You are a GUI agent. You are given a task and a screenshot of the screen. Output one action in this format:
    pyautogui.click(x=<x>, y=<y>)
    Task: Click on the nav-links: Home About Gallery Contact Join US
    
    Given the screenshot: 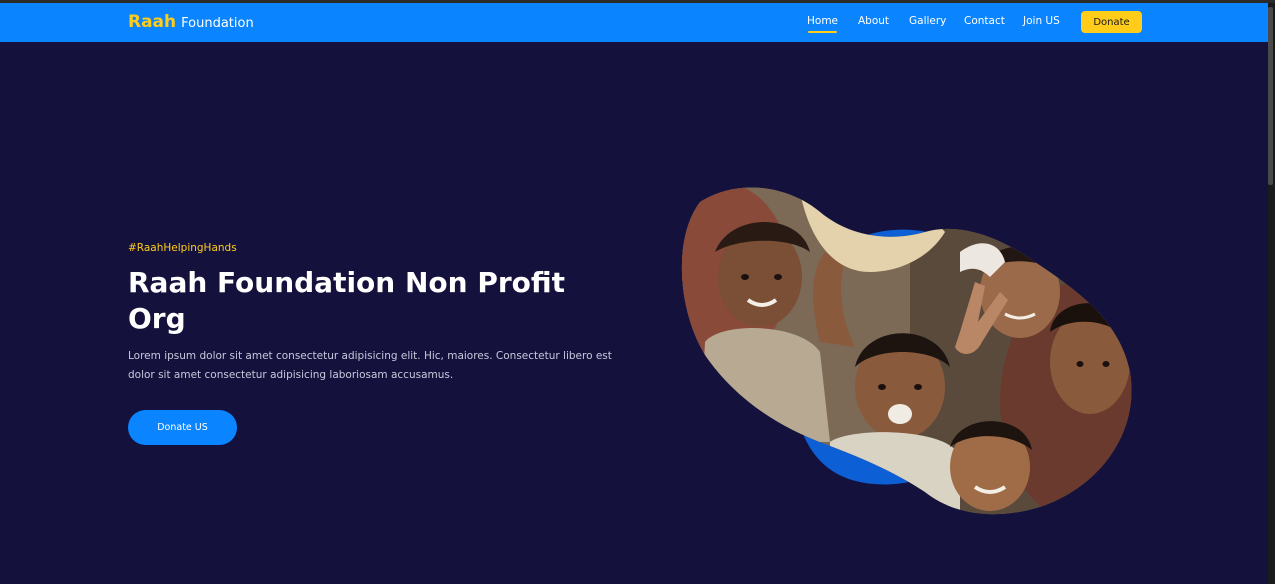 What is the action you would take?
    pyautogui.click(x=634, y=25)
    